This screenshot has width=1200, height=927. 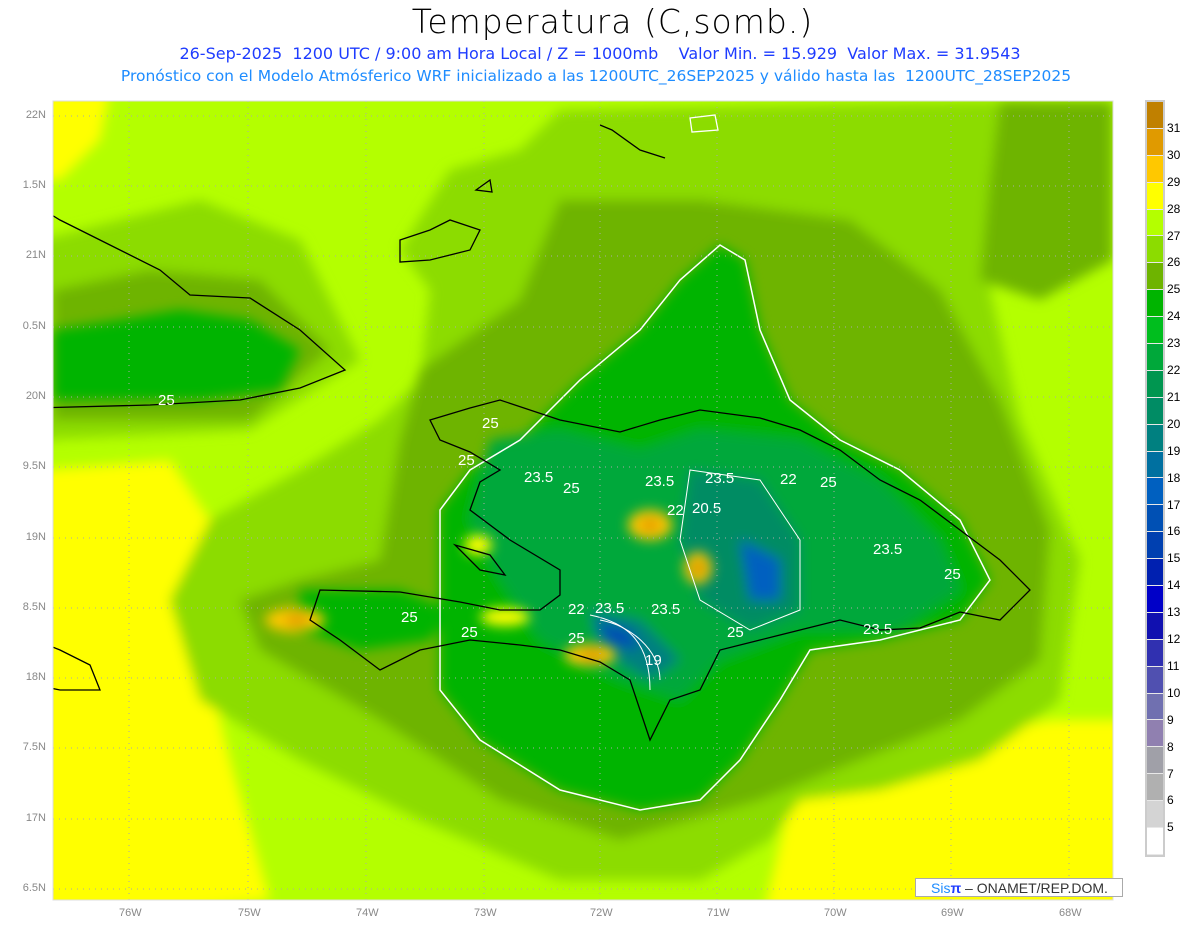 What do you see at coordinates (367, 913) in the screenshot?
I see `x-axis-label: 74W` at bounding box center [367, 913].